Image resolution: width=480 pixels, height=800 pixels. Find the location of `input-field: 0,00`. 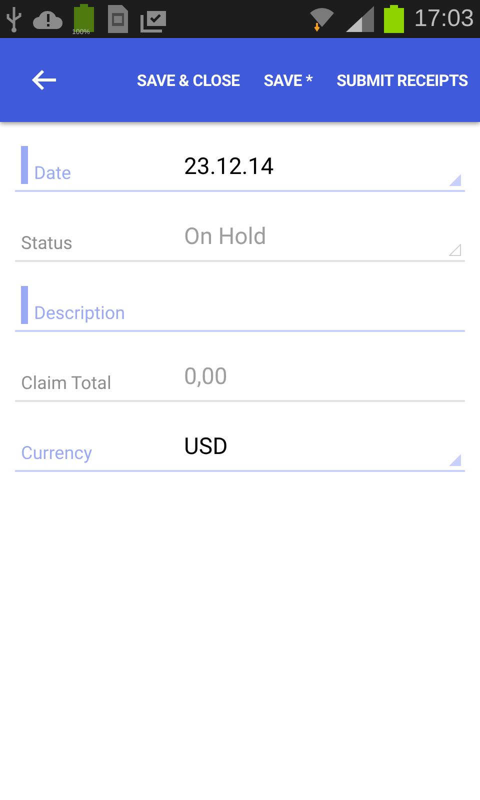

input-field: 0,00 is located at coordinates (324, 376).